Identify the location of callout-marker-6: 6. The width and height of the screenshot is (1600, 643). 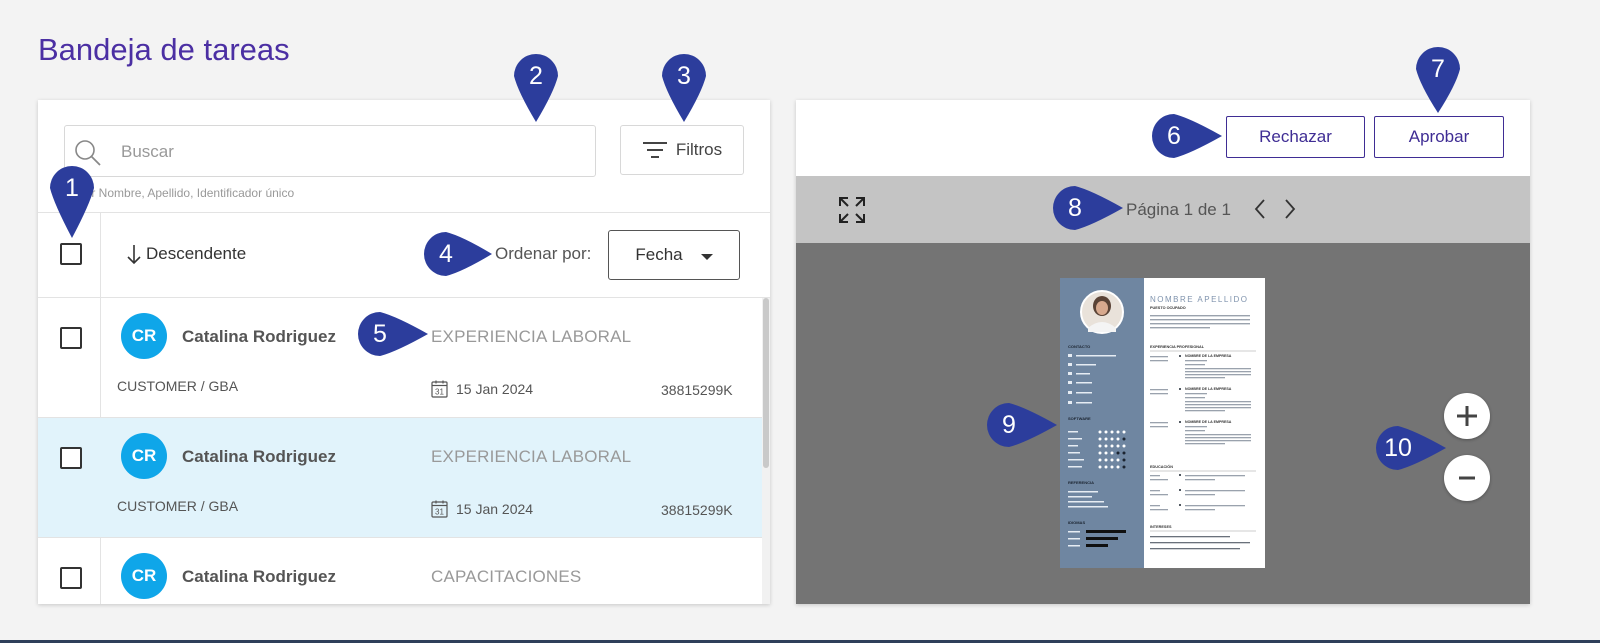
(1184, 136).